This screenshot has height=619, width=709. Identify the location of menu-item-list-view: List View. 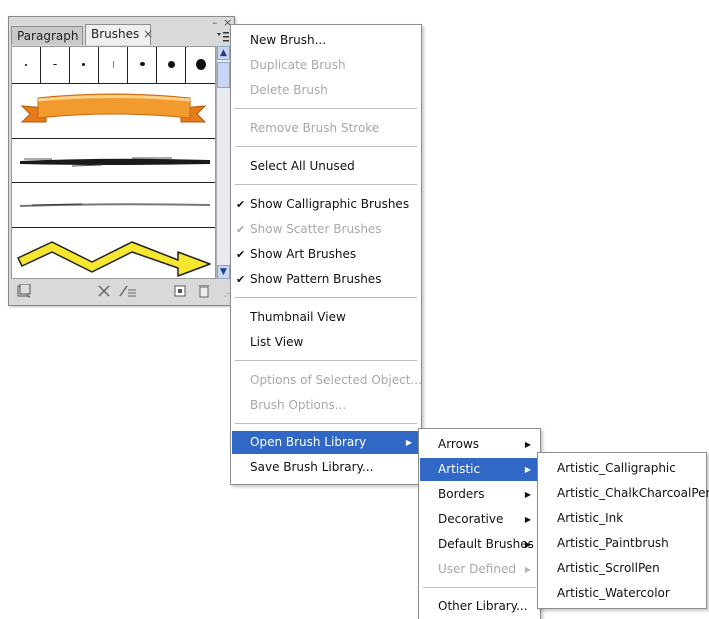
(326, 342).